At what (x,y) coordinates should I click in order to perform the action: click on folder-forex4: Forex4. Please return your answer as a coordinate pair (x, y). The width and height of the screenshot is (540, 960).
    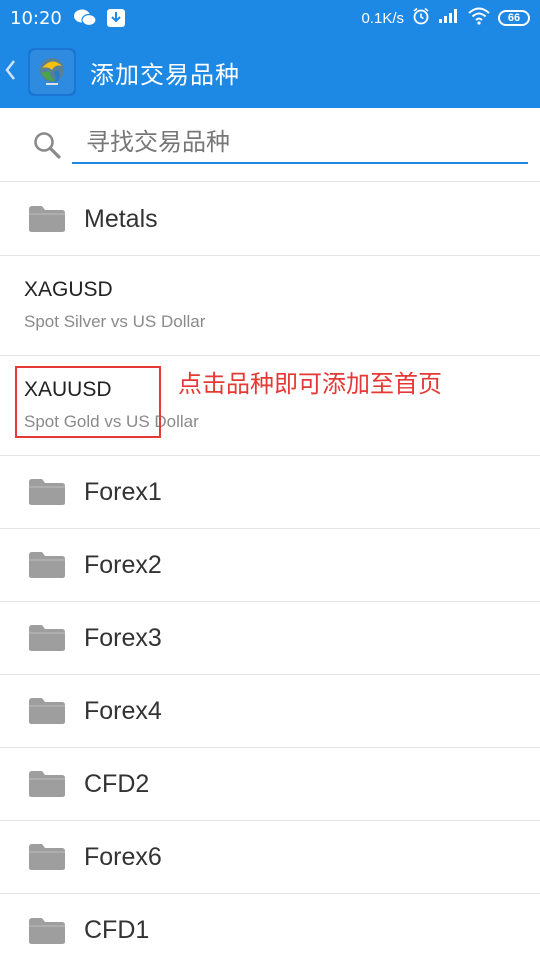
    Looking at the image, I should click on (270, 711).